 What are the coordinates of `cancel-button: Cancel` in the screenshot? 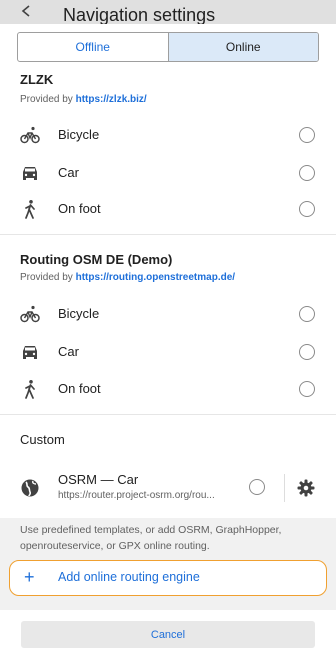 It's located at (168, 634).